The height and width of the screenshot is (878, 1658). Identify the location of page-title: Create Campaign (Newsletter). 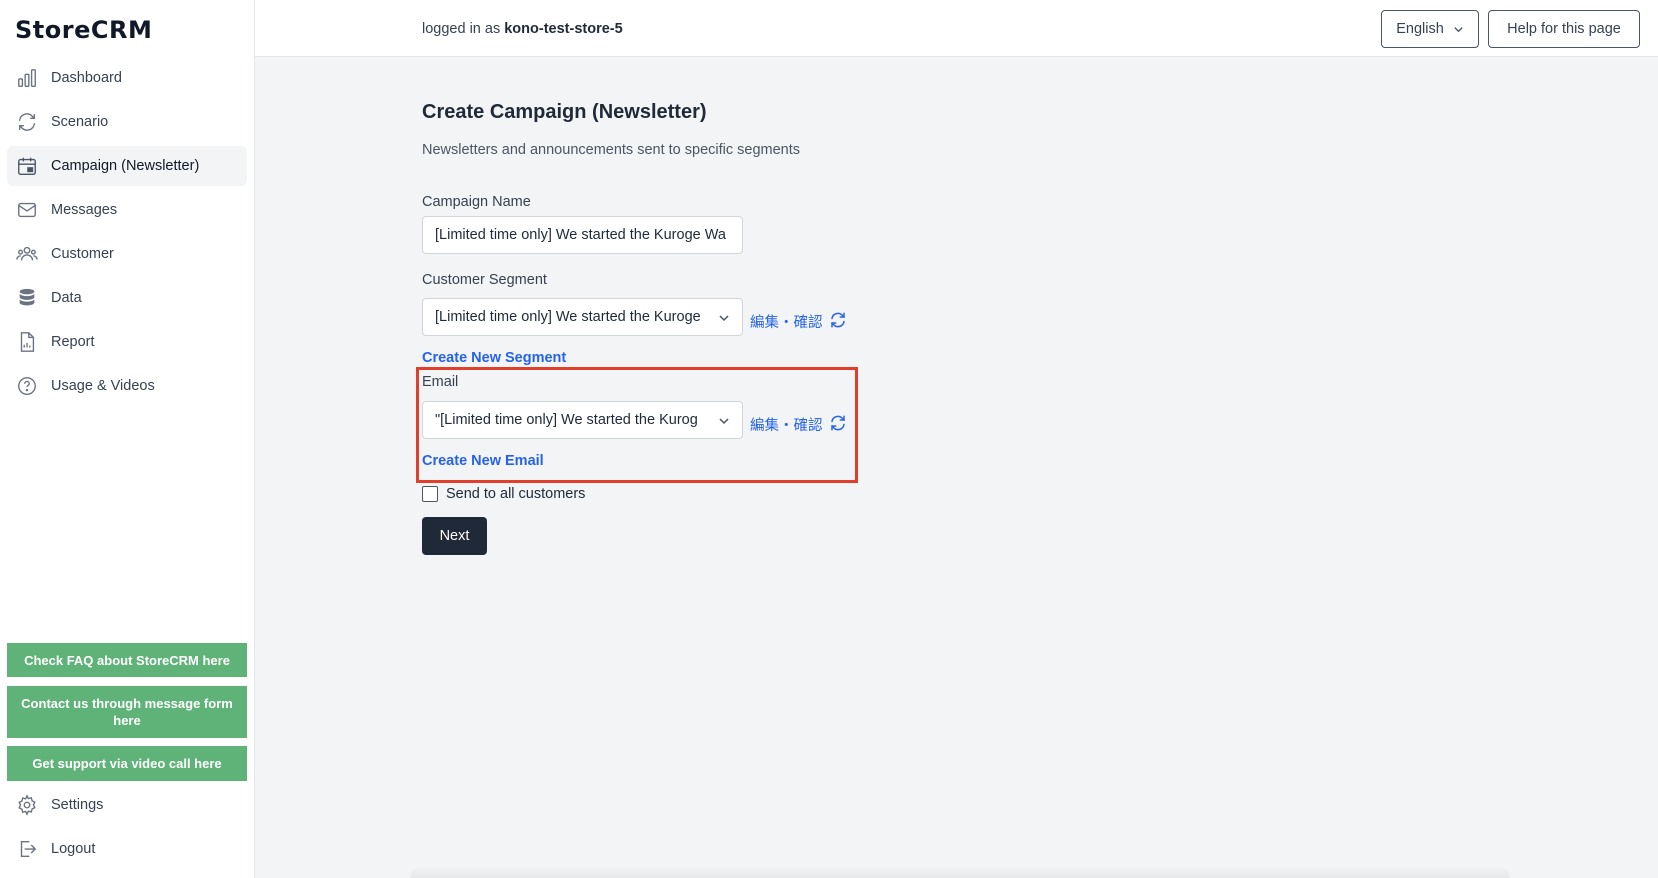
(564, 112).